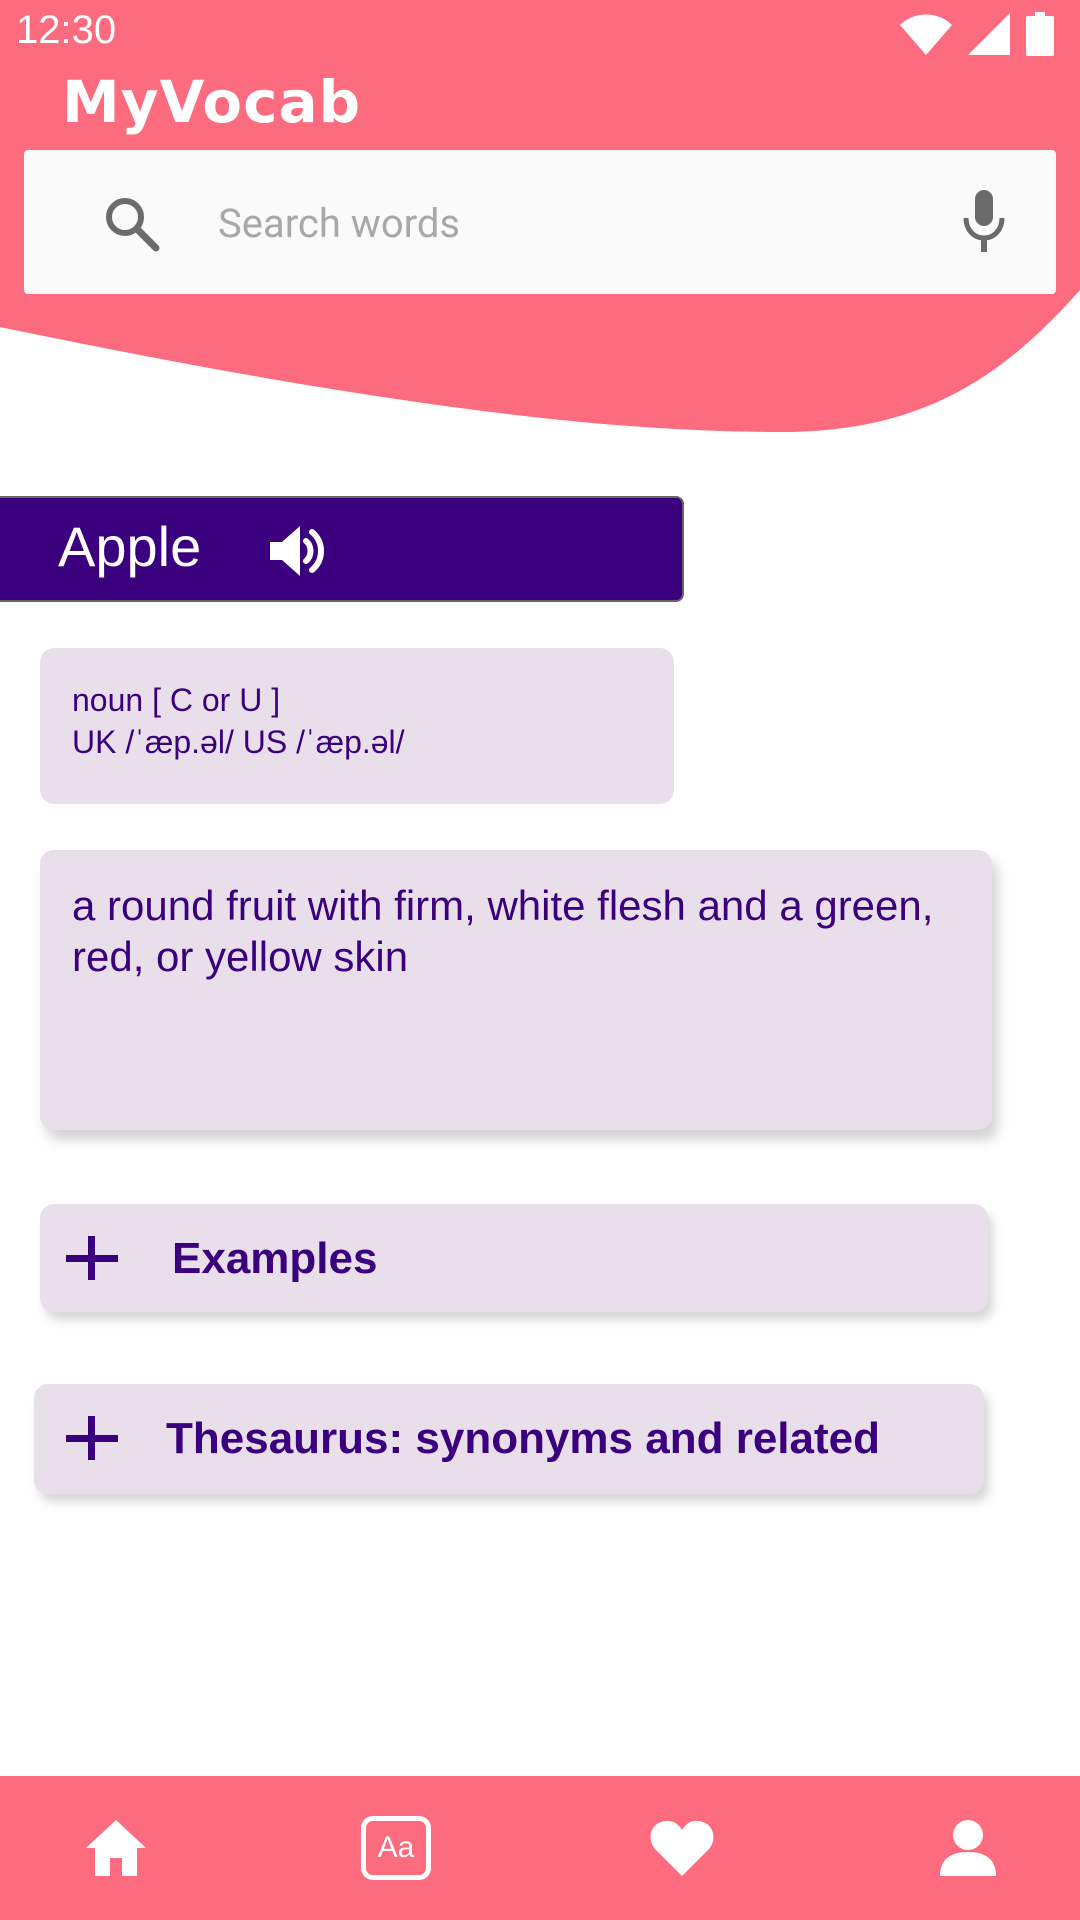 Image resolution: width=1080 pixels, height=1920 pixels. I want to click on thesaurus-label: Thesaurus: synonyms and related, so click(523, 1439).